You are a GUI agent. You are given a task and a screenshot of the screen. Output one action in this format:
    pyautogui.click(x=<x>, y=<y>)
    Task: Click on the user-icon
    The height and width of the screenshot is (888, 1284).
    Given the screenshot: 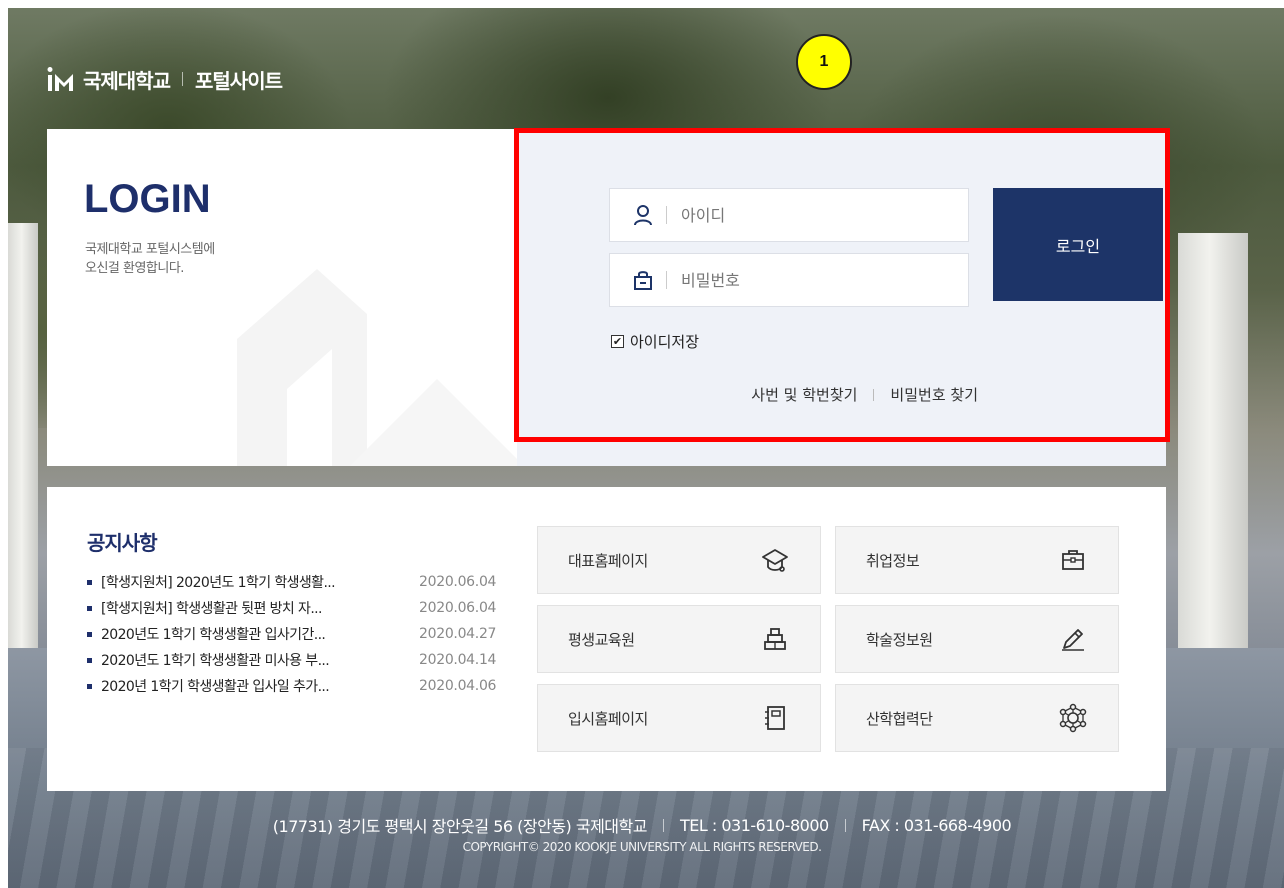 What is the action you would take?
    pyautogui.click(x=643, y=215)
    